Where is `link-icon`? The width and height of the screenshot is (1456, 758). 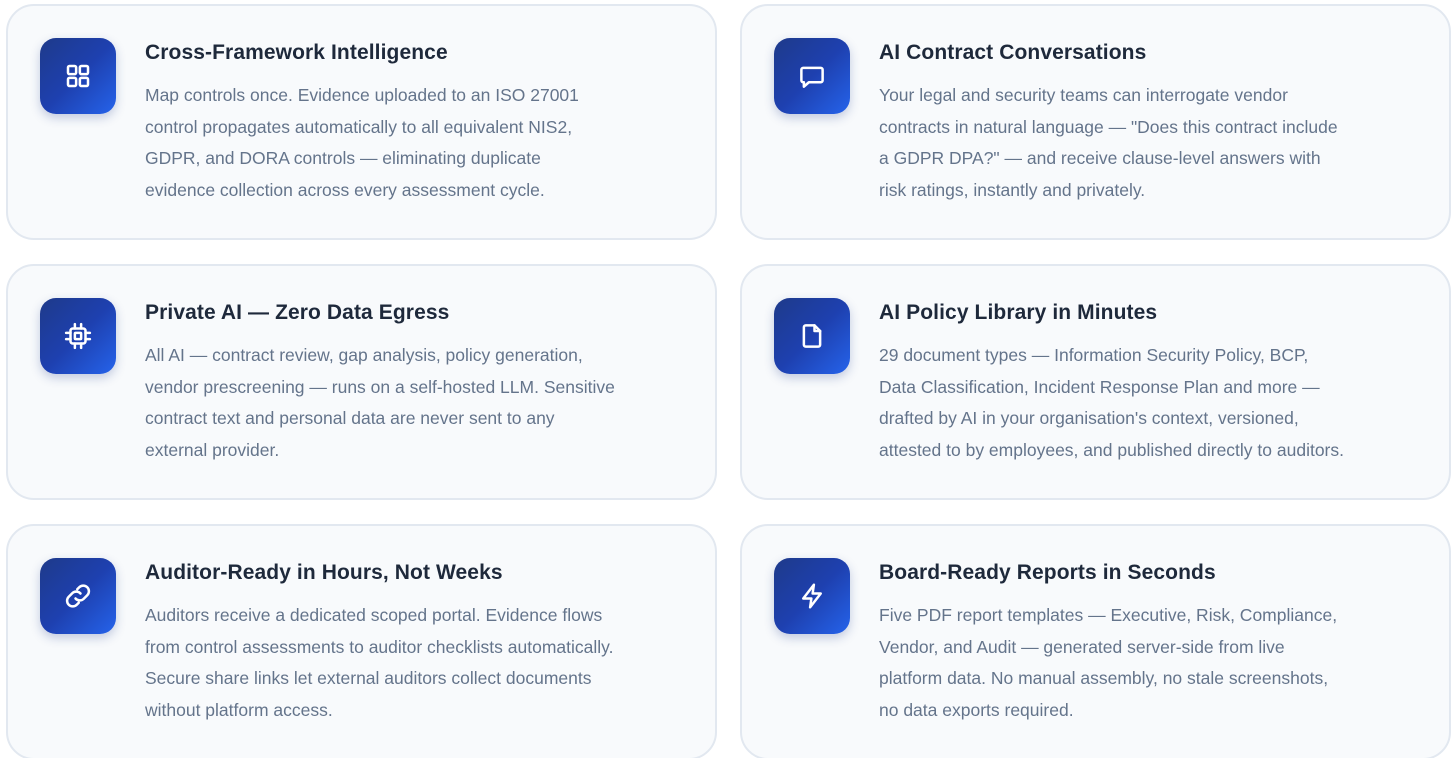 link-icon is located at coordinates (78, 596).